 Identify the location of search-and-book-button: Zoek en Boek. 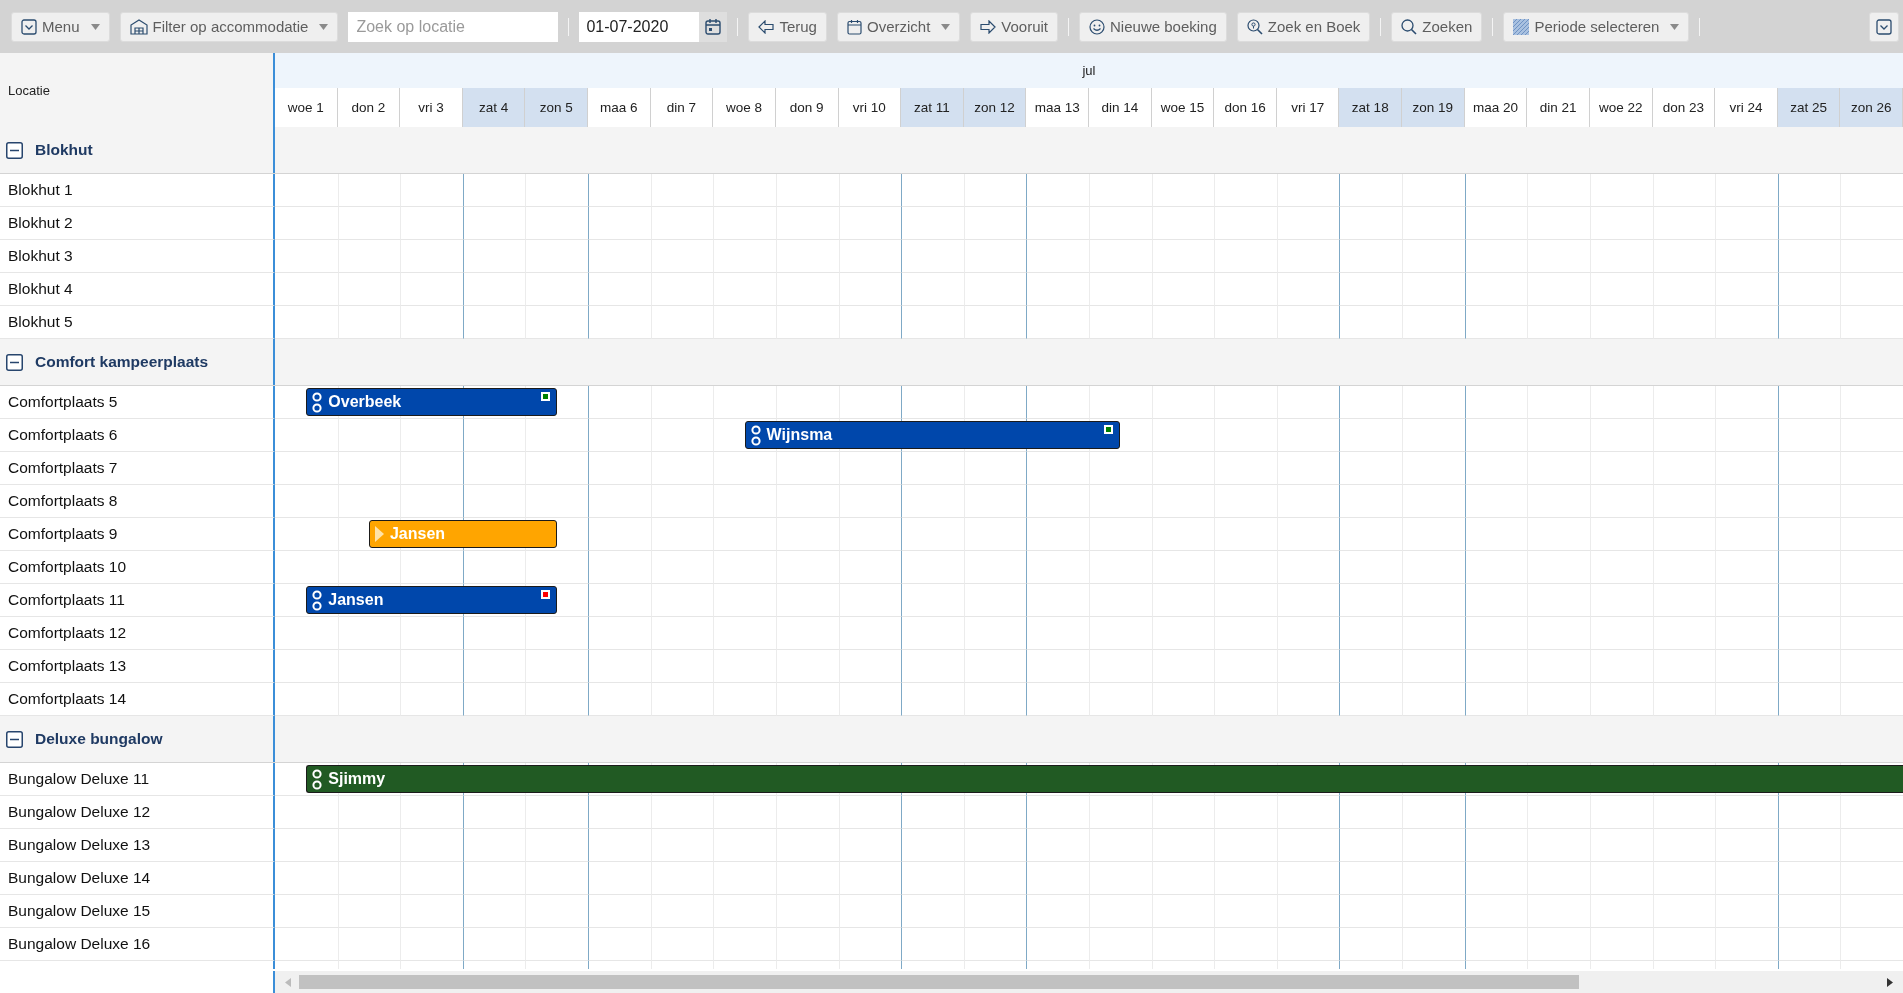
(1303, 26).